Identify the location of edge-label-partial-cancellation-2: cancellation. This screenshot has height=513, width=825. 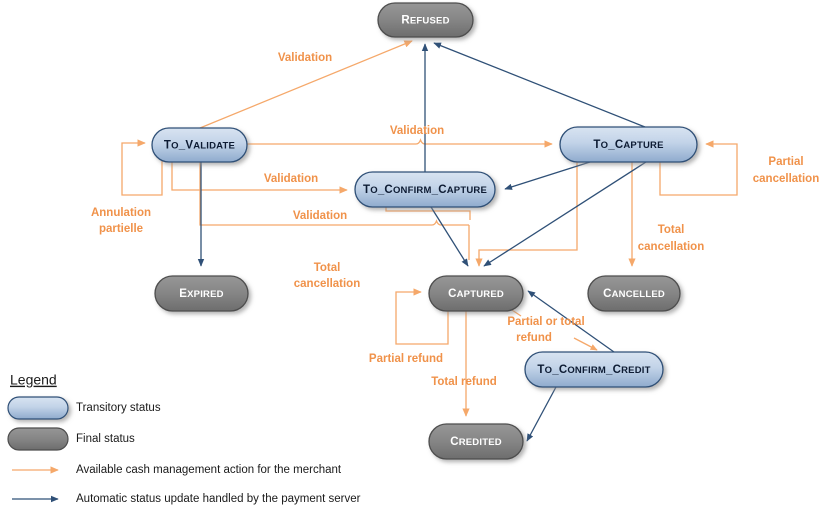
(786, 179).